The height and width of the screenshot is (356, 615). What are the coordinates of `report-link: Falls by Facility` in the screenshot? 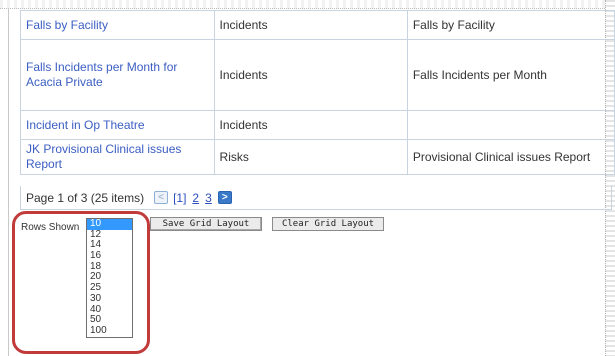 It's located at (117, 25).